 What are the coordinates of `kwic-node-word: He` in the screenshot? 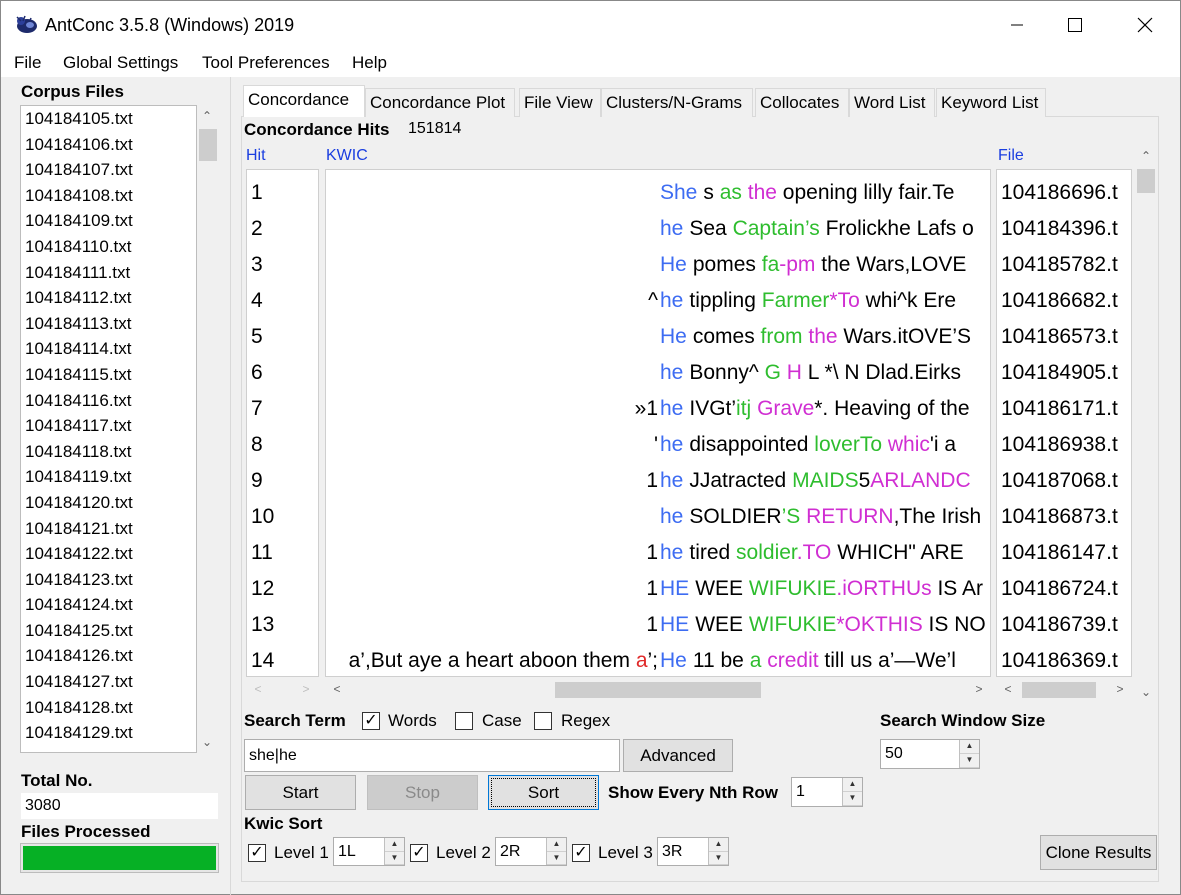 It's located at (673, 265).